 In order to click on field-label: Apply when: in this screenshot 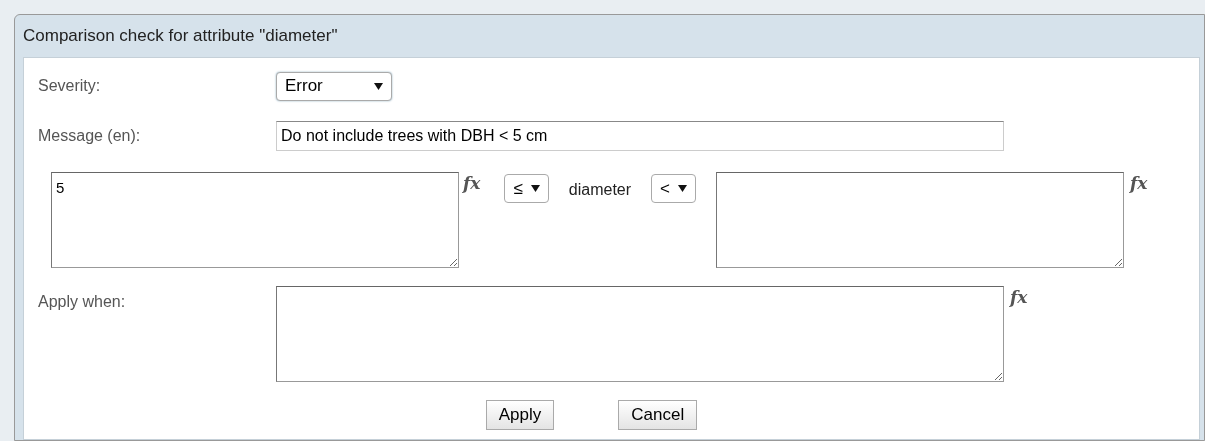, I will do `click(82, 302)`.